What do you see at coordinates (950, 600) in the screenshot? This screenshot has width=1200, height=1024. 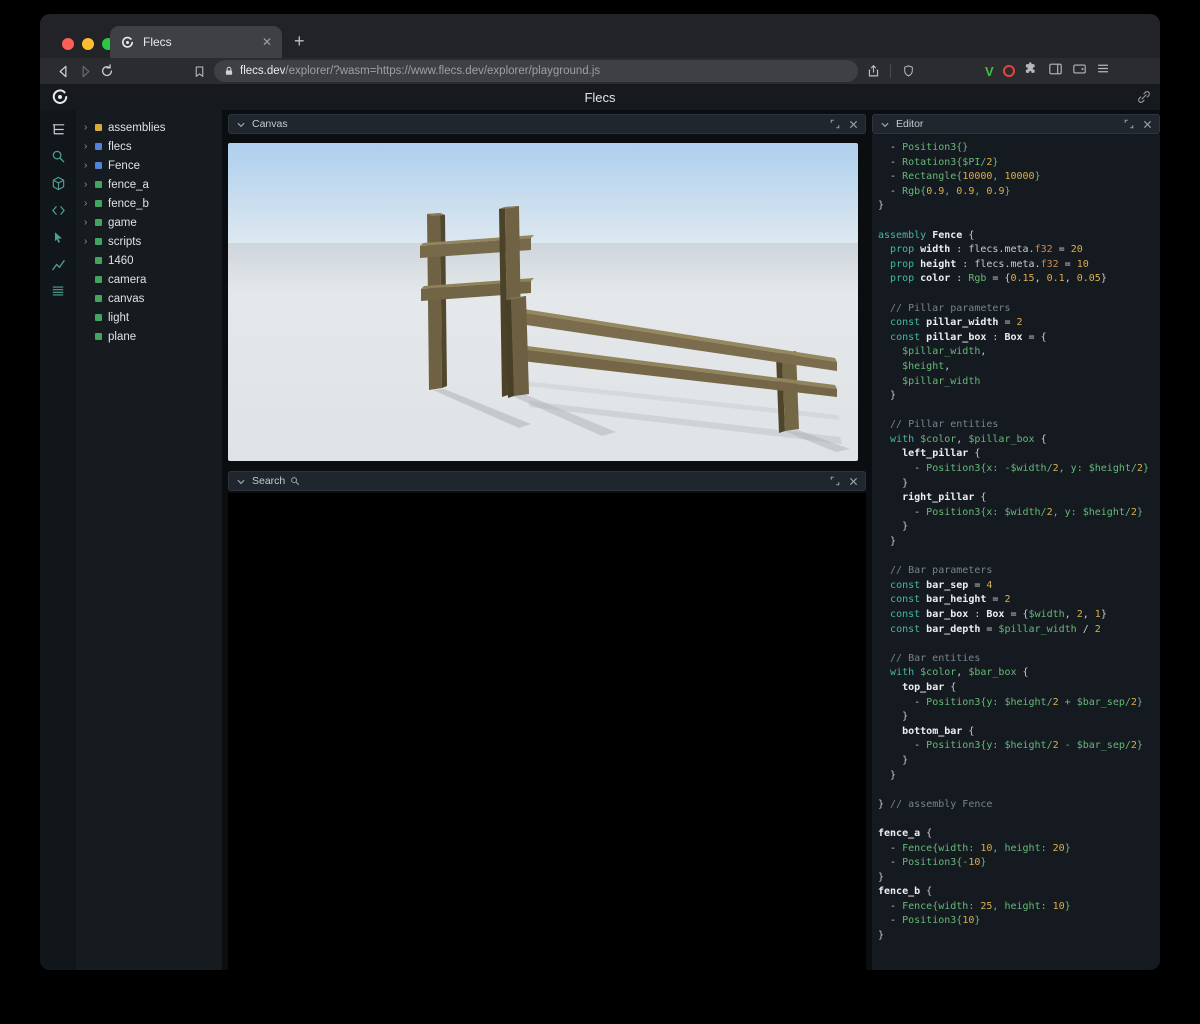 I see `code-line: const bar_height = 2` at bounding box center [950, 600].